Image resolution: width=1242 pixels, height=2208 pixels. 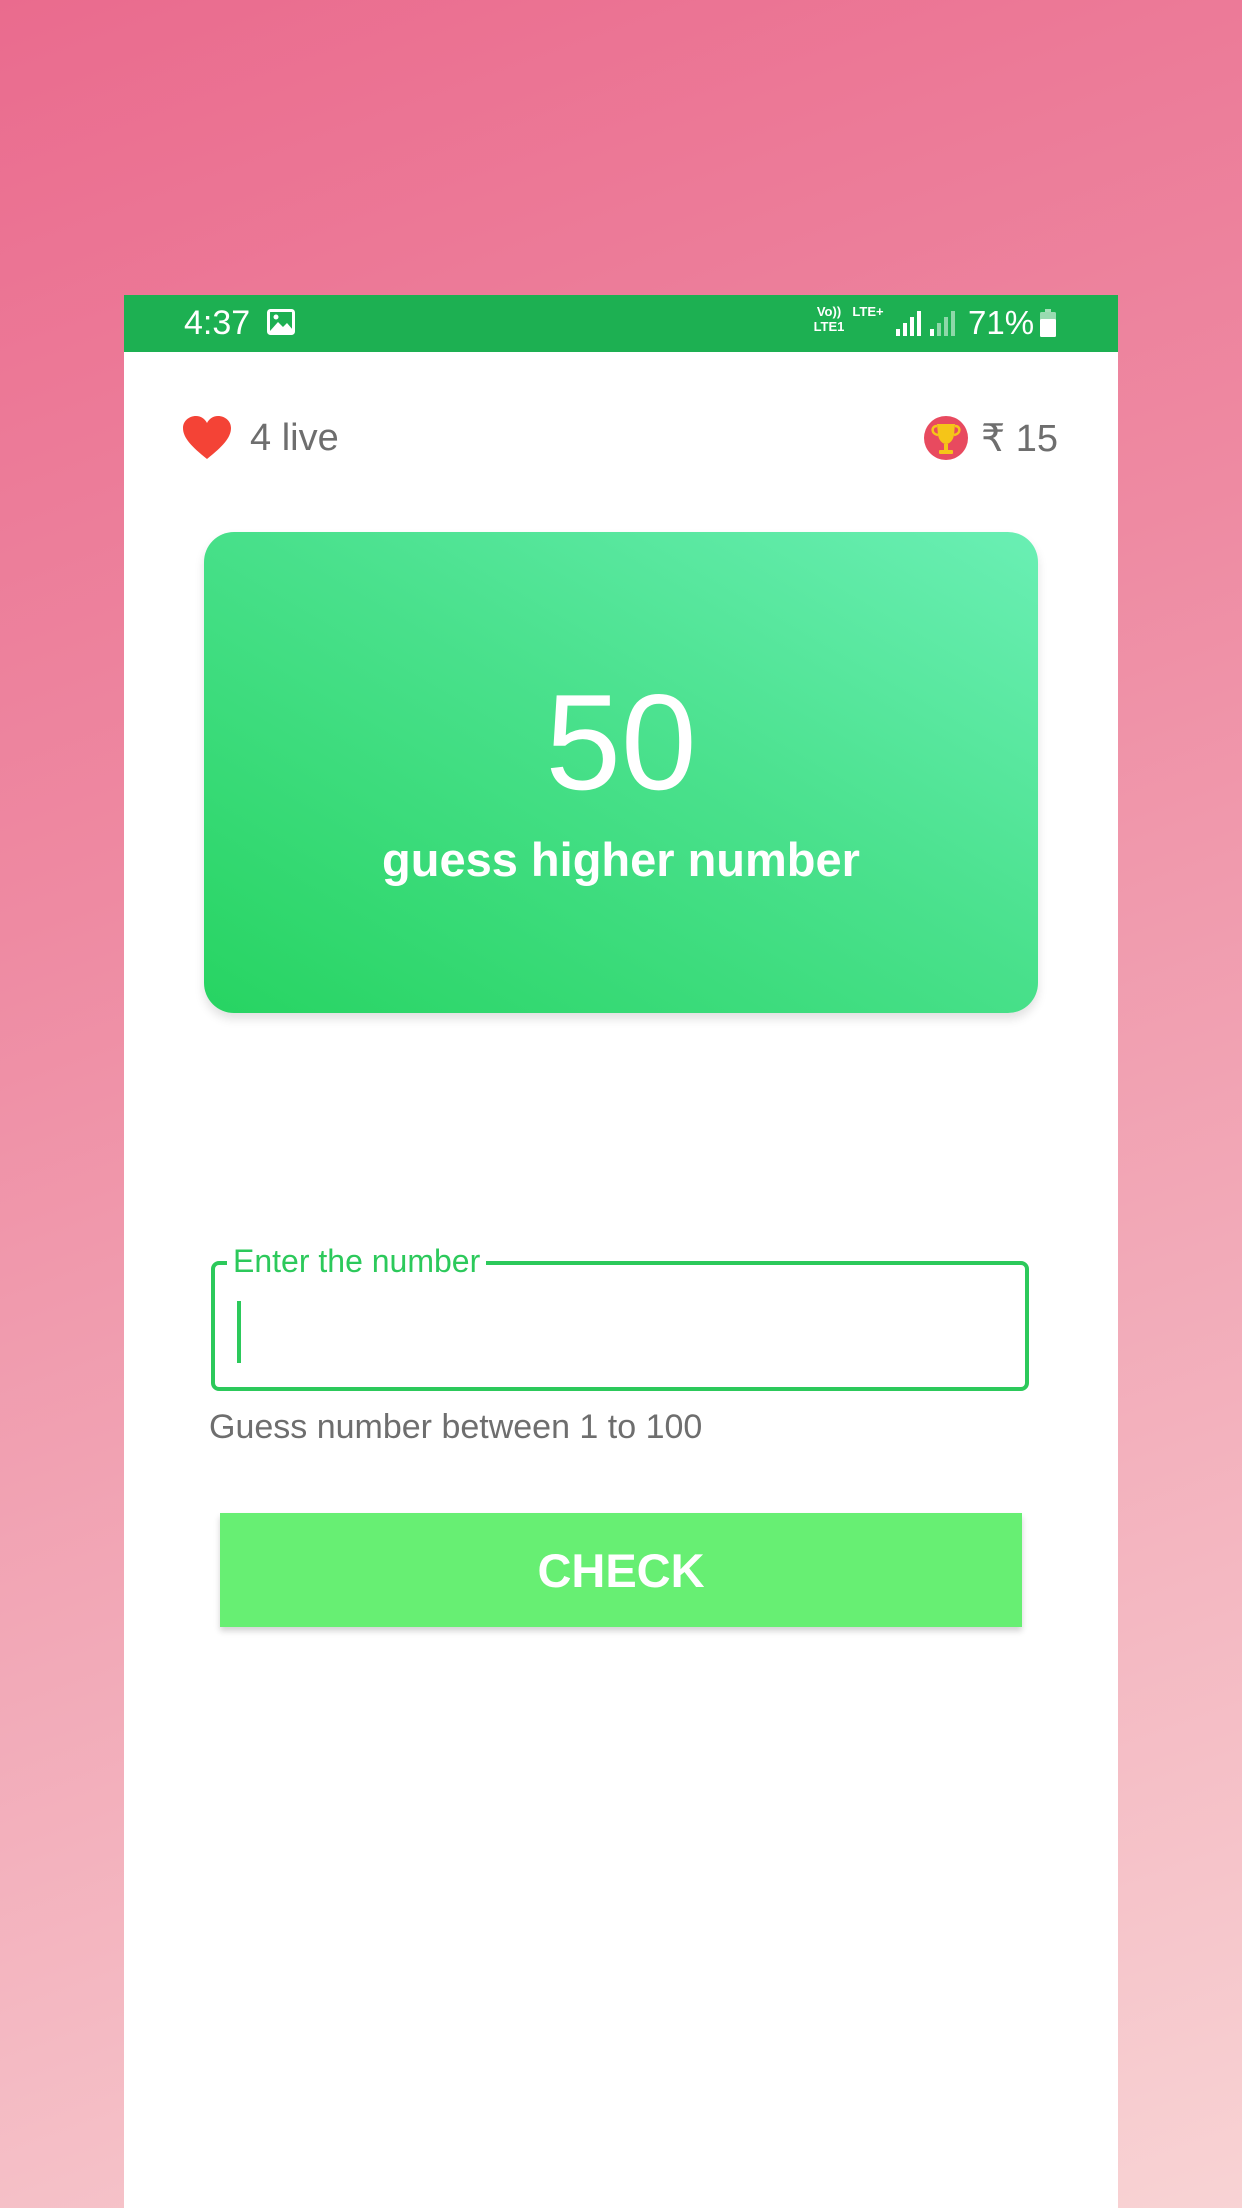 I want to click on lives-indicator: 4 live, so click(x=260, y=438).